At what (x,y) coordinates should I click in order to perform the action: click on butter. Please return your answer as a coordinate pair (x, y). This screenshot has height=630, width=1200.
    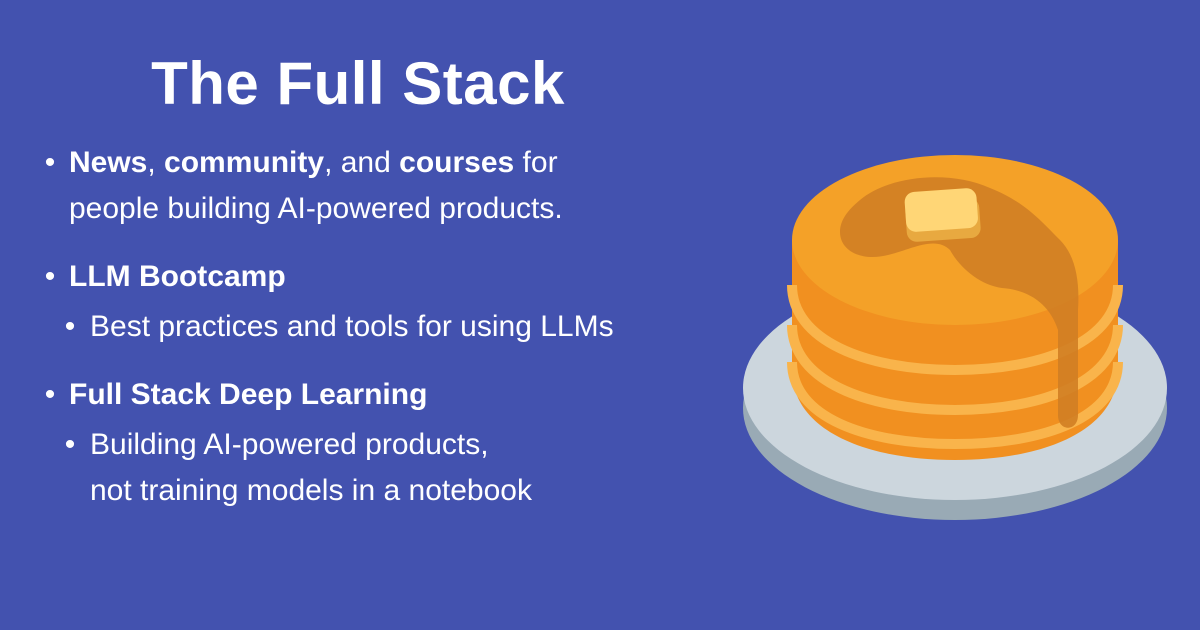
    Looking at the image, I should click on (942, 215).